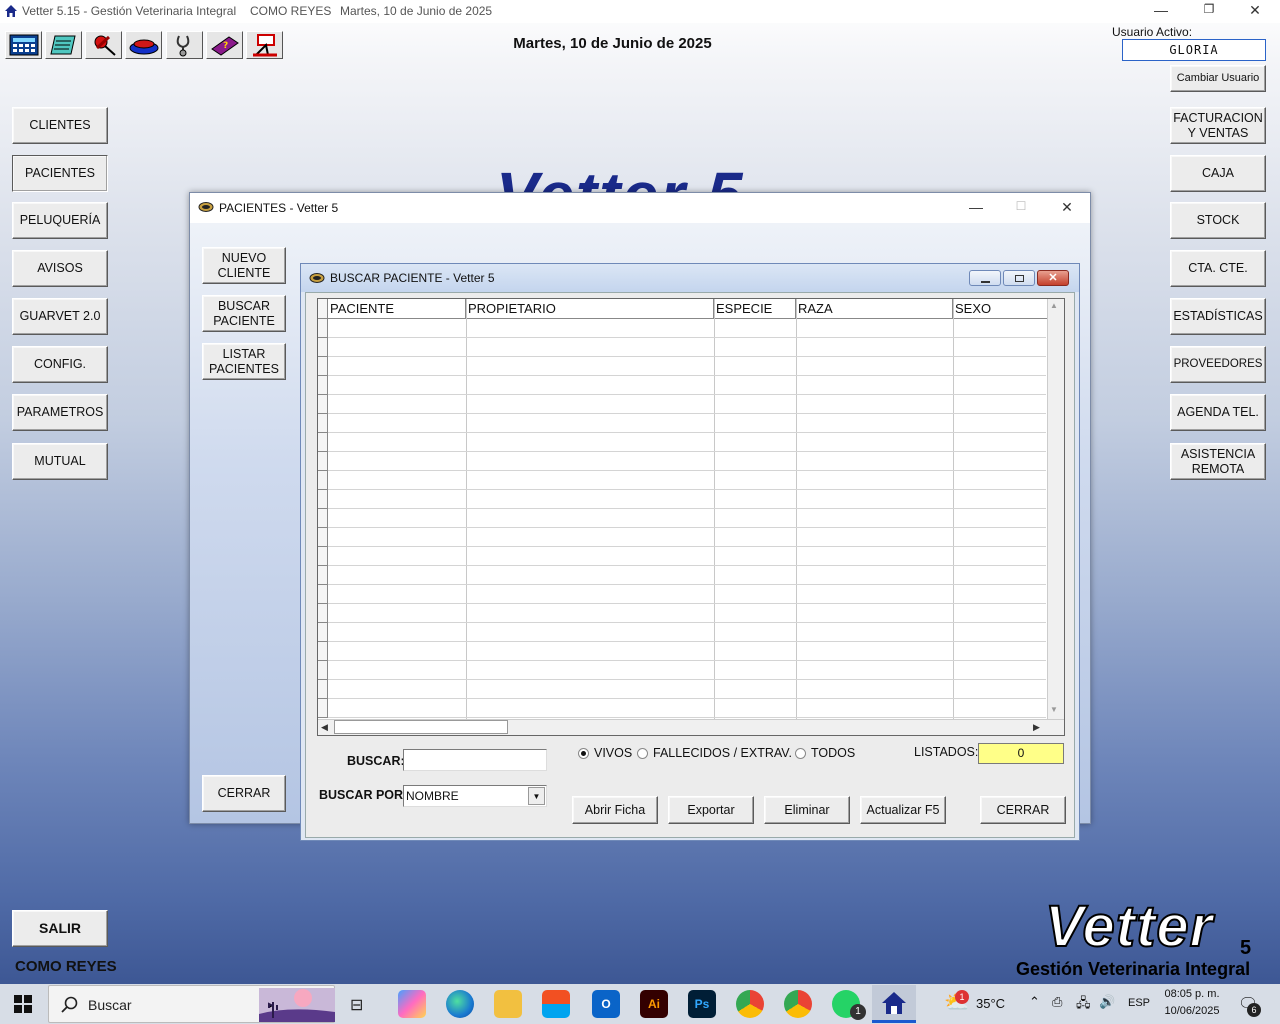  I want to click on clock-time: 08:05 p. m., so click(1192, 994).